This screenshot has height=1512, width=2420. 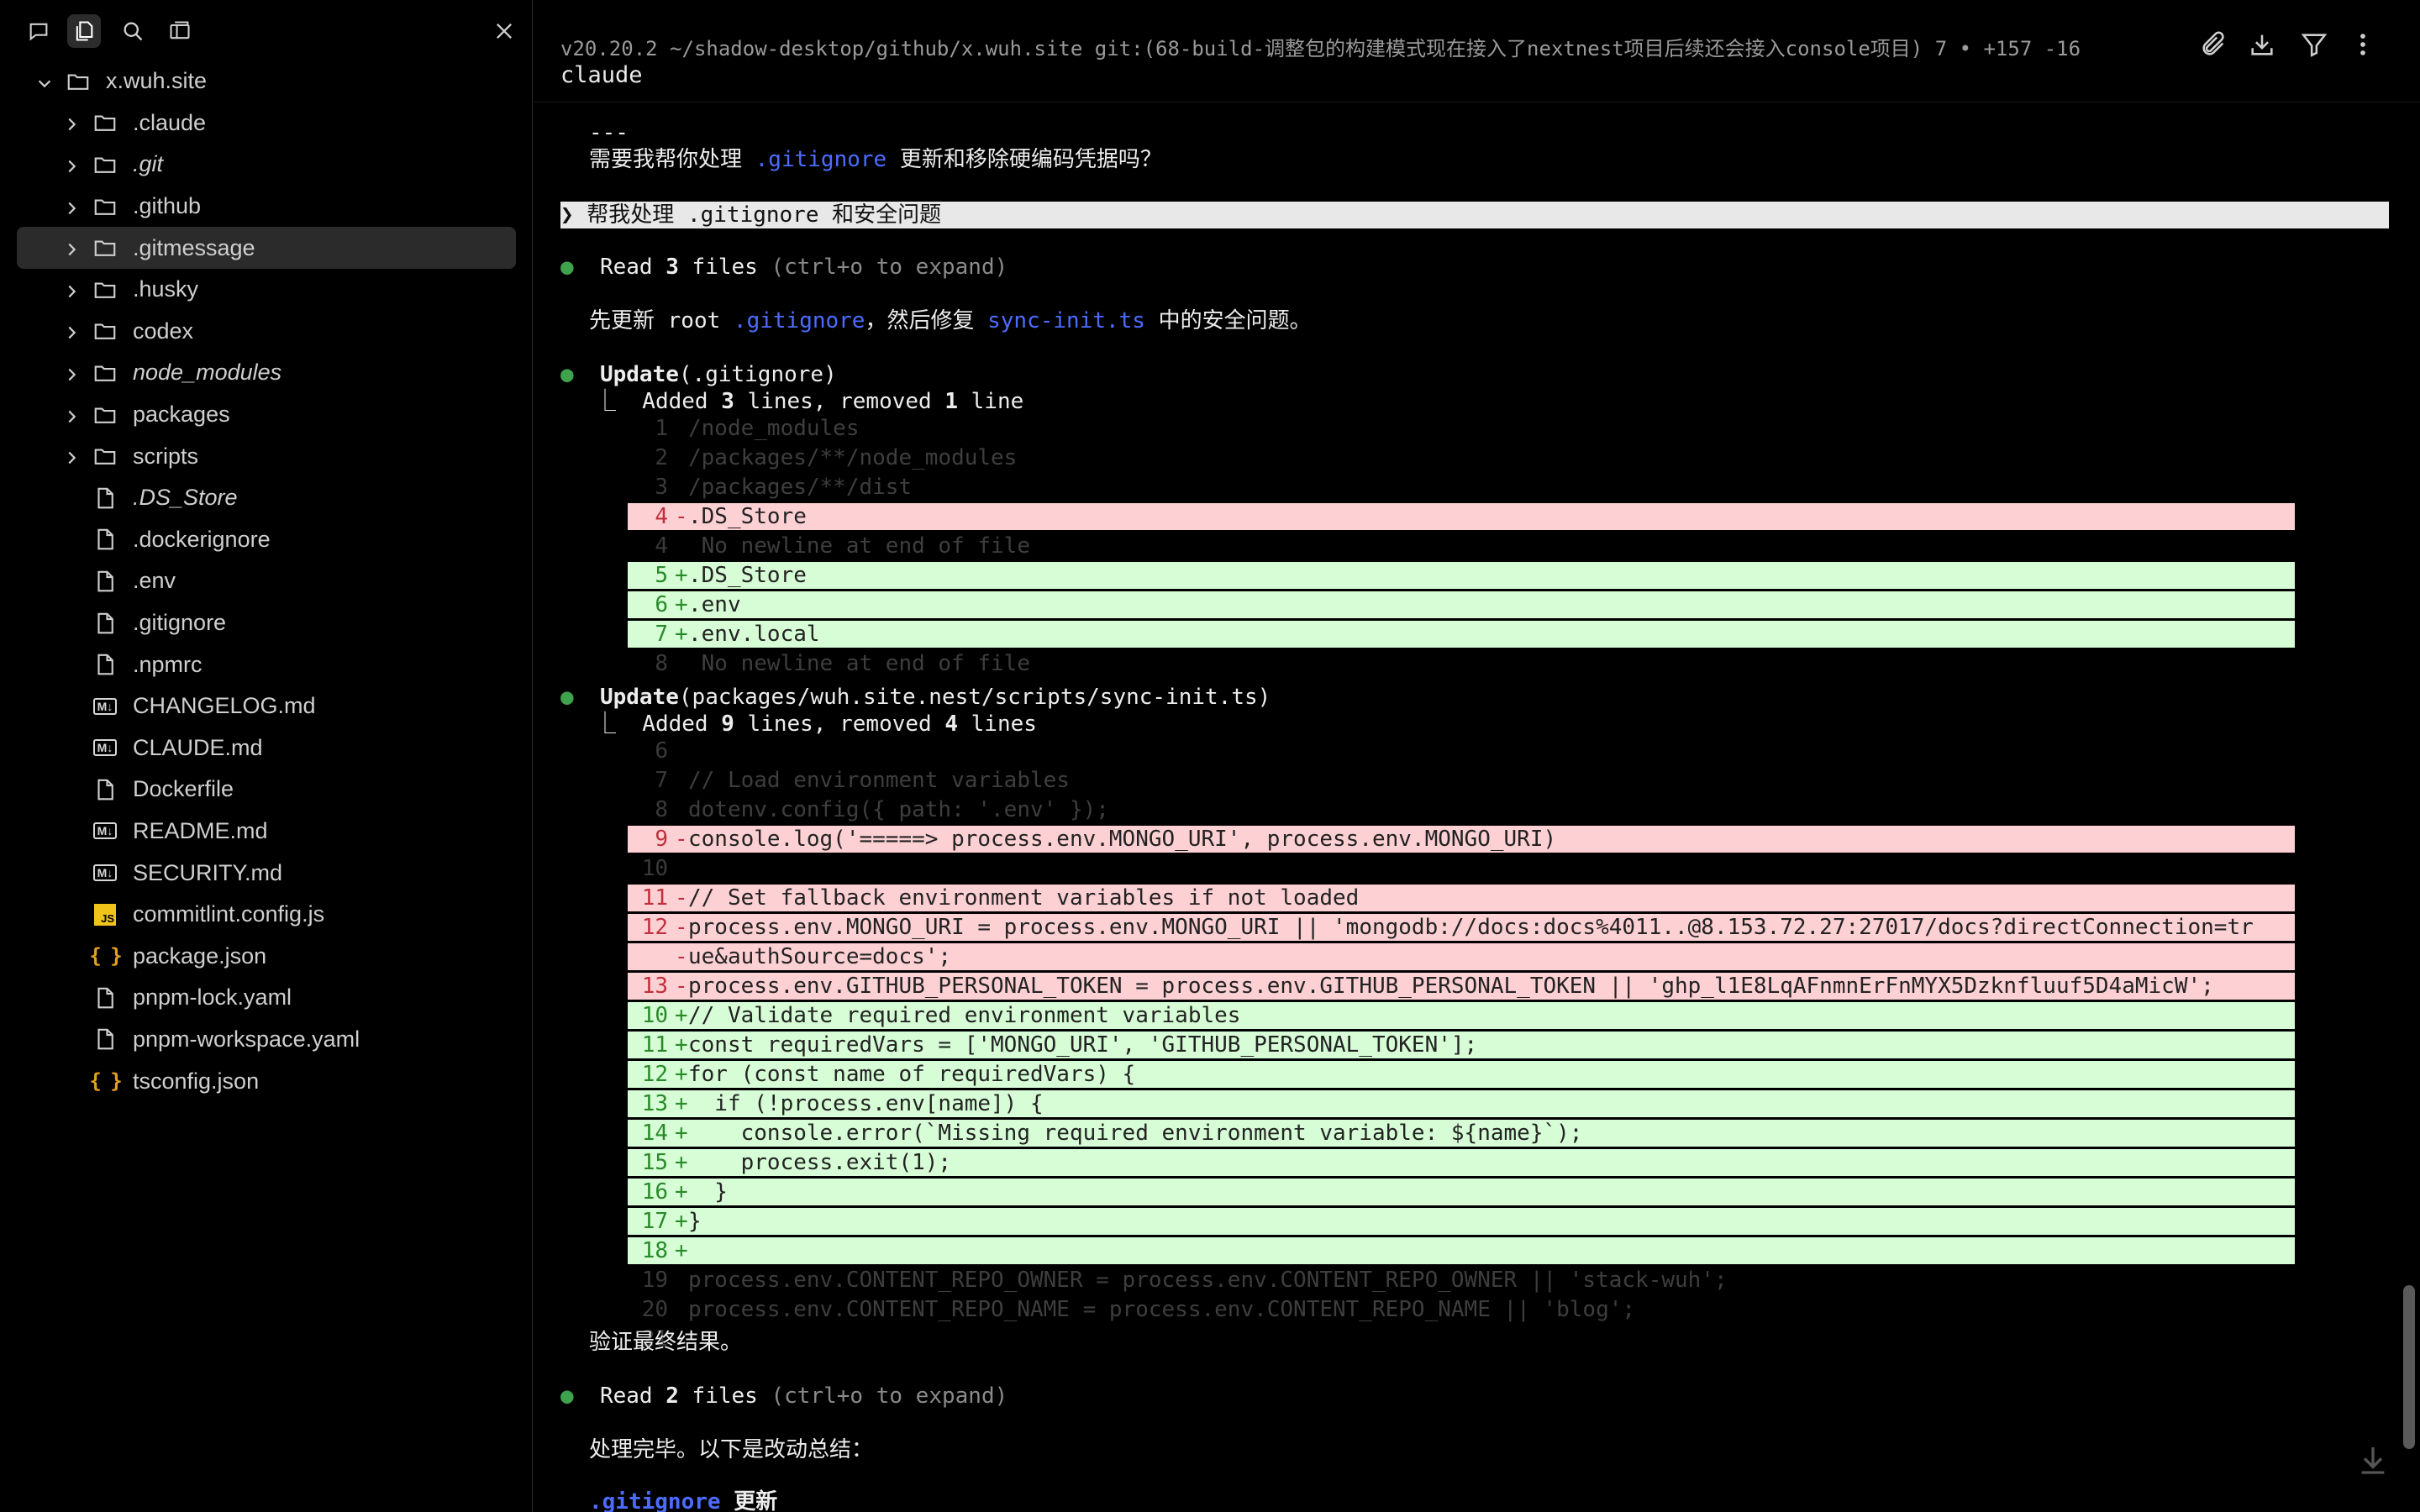 I want to click on diff-marker: -, so click(x=681, y=839).